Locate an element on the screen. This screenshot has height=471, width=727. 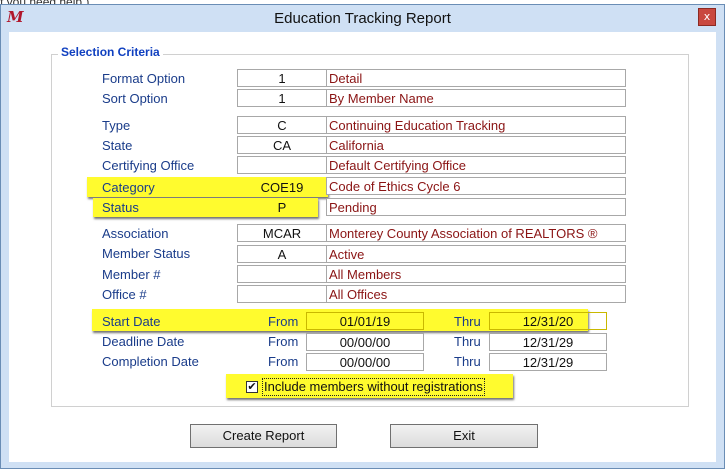
sort-option-code: 1 is located at coordinates (282, 98).